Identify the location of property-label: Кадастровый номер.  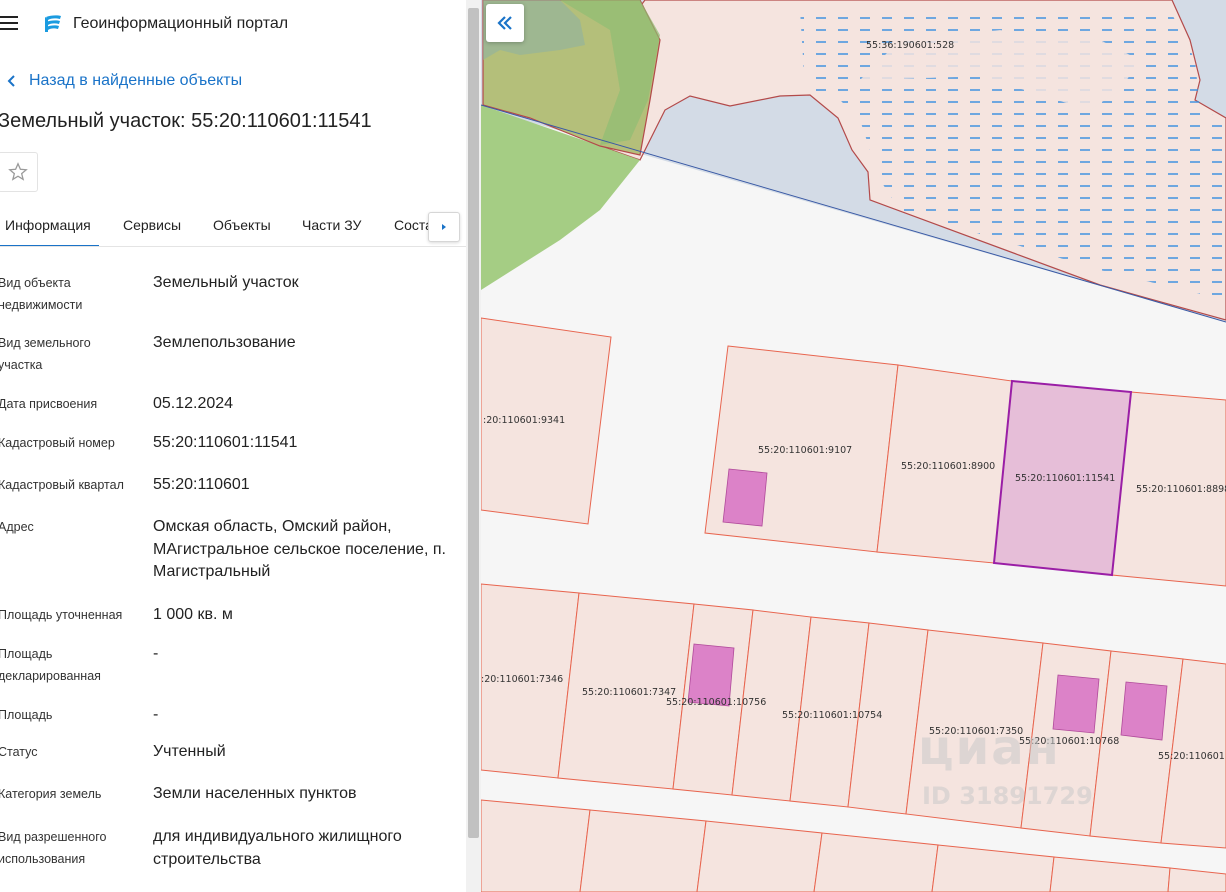
(57, 443).